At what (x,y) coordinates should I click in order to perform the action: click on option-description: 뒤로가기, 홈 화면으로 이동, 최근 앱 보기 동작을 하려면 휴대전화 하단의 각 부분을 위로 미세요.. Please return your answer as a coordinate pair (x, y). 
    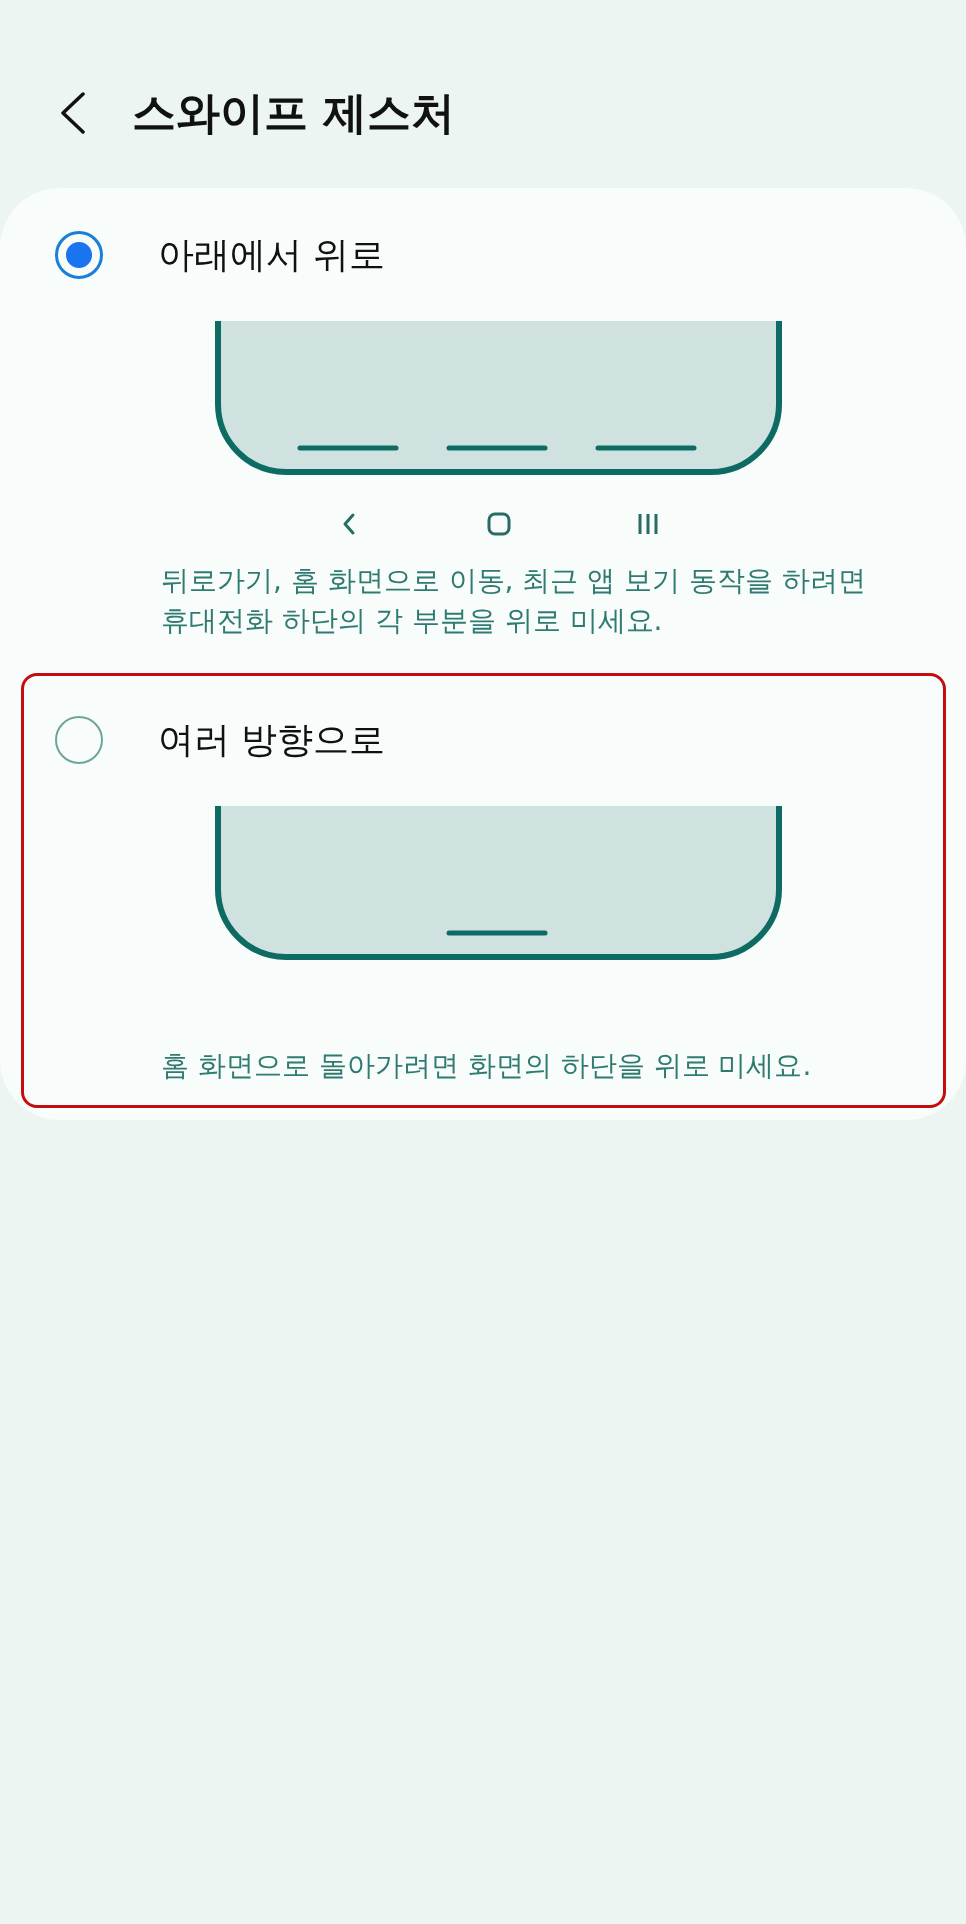
    Looking at the image, I should click on (514, 601).